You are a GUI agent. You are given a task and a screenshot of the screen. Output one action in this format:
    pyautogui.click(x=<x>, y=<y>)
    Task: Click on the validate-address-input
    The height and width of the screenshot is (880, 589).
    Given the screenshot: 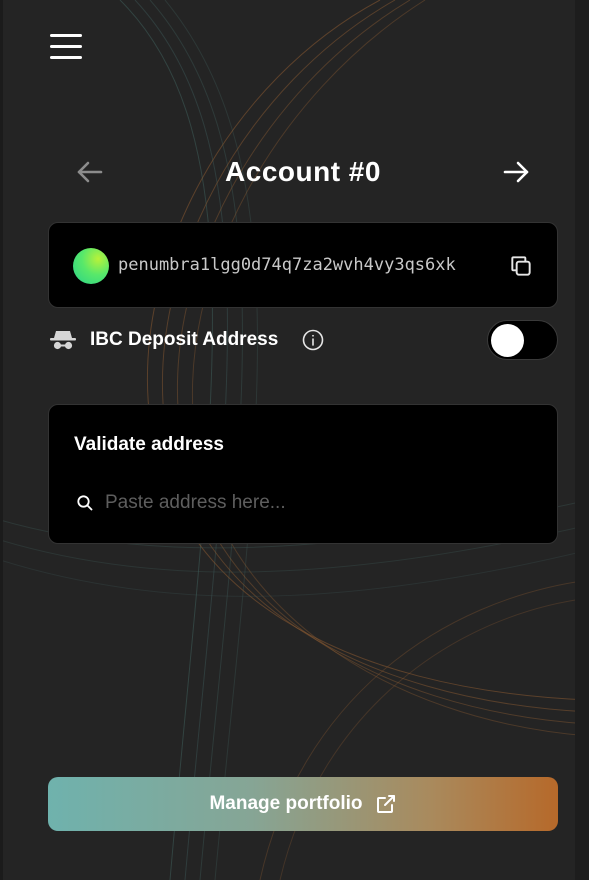 What is the action you would take?
    pyautogui.click(x=320, y=503)
    